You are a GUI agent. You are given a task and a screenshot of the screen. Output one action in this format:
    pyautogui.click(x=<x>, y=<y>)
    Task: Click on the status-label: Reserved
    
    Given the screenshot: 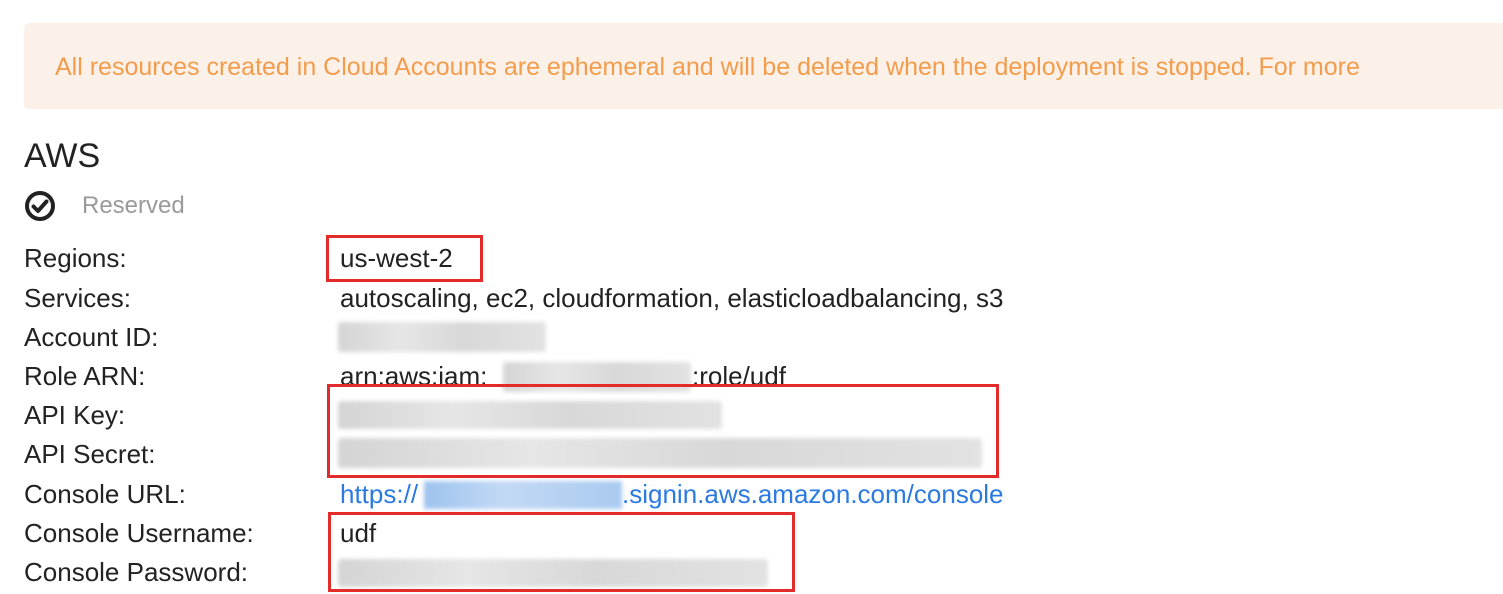 What is the action you would take?
    pyautogui.click(x=133, y=205)
    